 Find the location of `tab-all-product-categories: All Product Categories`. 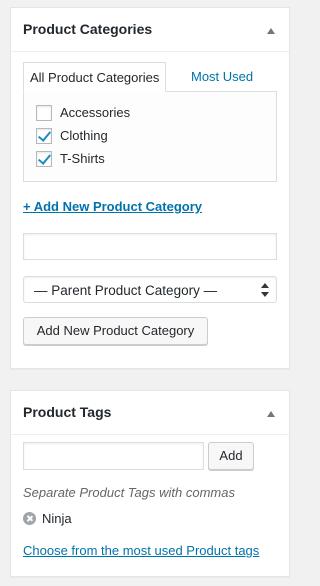

tab-all-product-categories: All Product Categories is located at coordinates (95, 77).